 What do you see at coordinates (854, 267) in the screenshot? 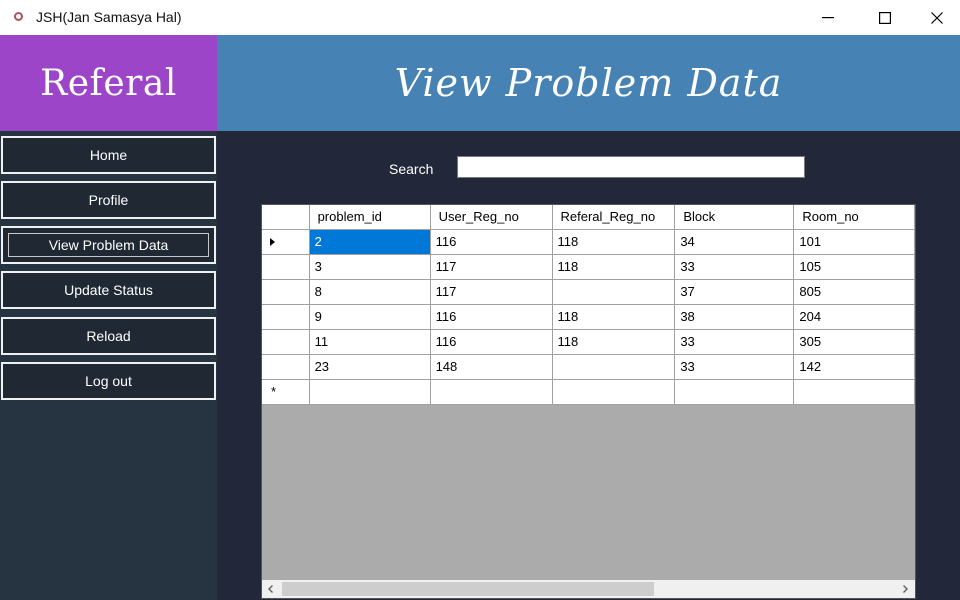
I see `table-cell: 105` at bounding box center [854, 267].